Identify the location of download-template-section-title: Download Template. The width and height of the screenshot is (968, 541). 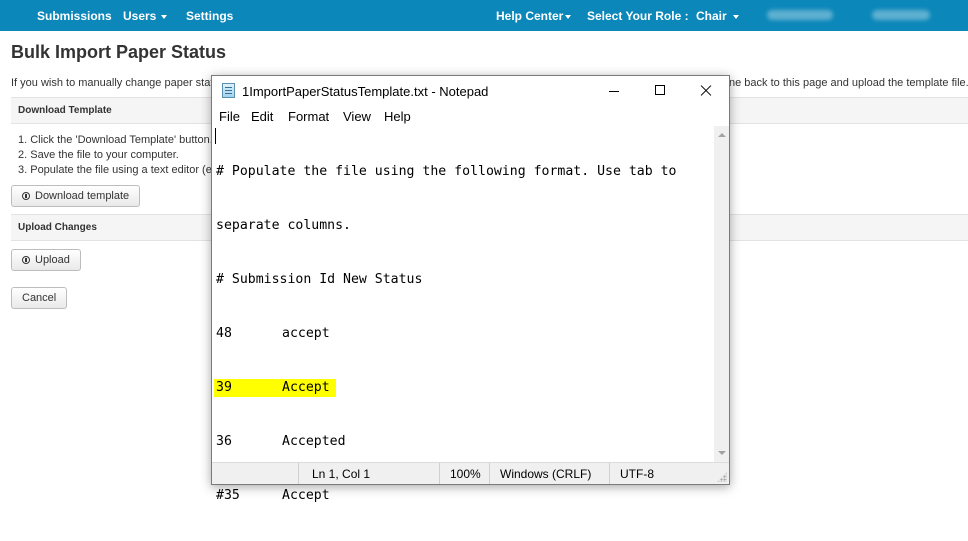
(65, 110).